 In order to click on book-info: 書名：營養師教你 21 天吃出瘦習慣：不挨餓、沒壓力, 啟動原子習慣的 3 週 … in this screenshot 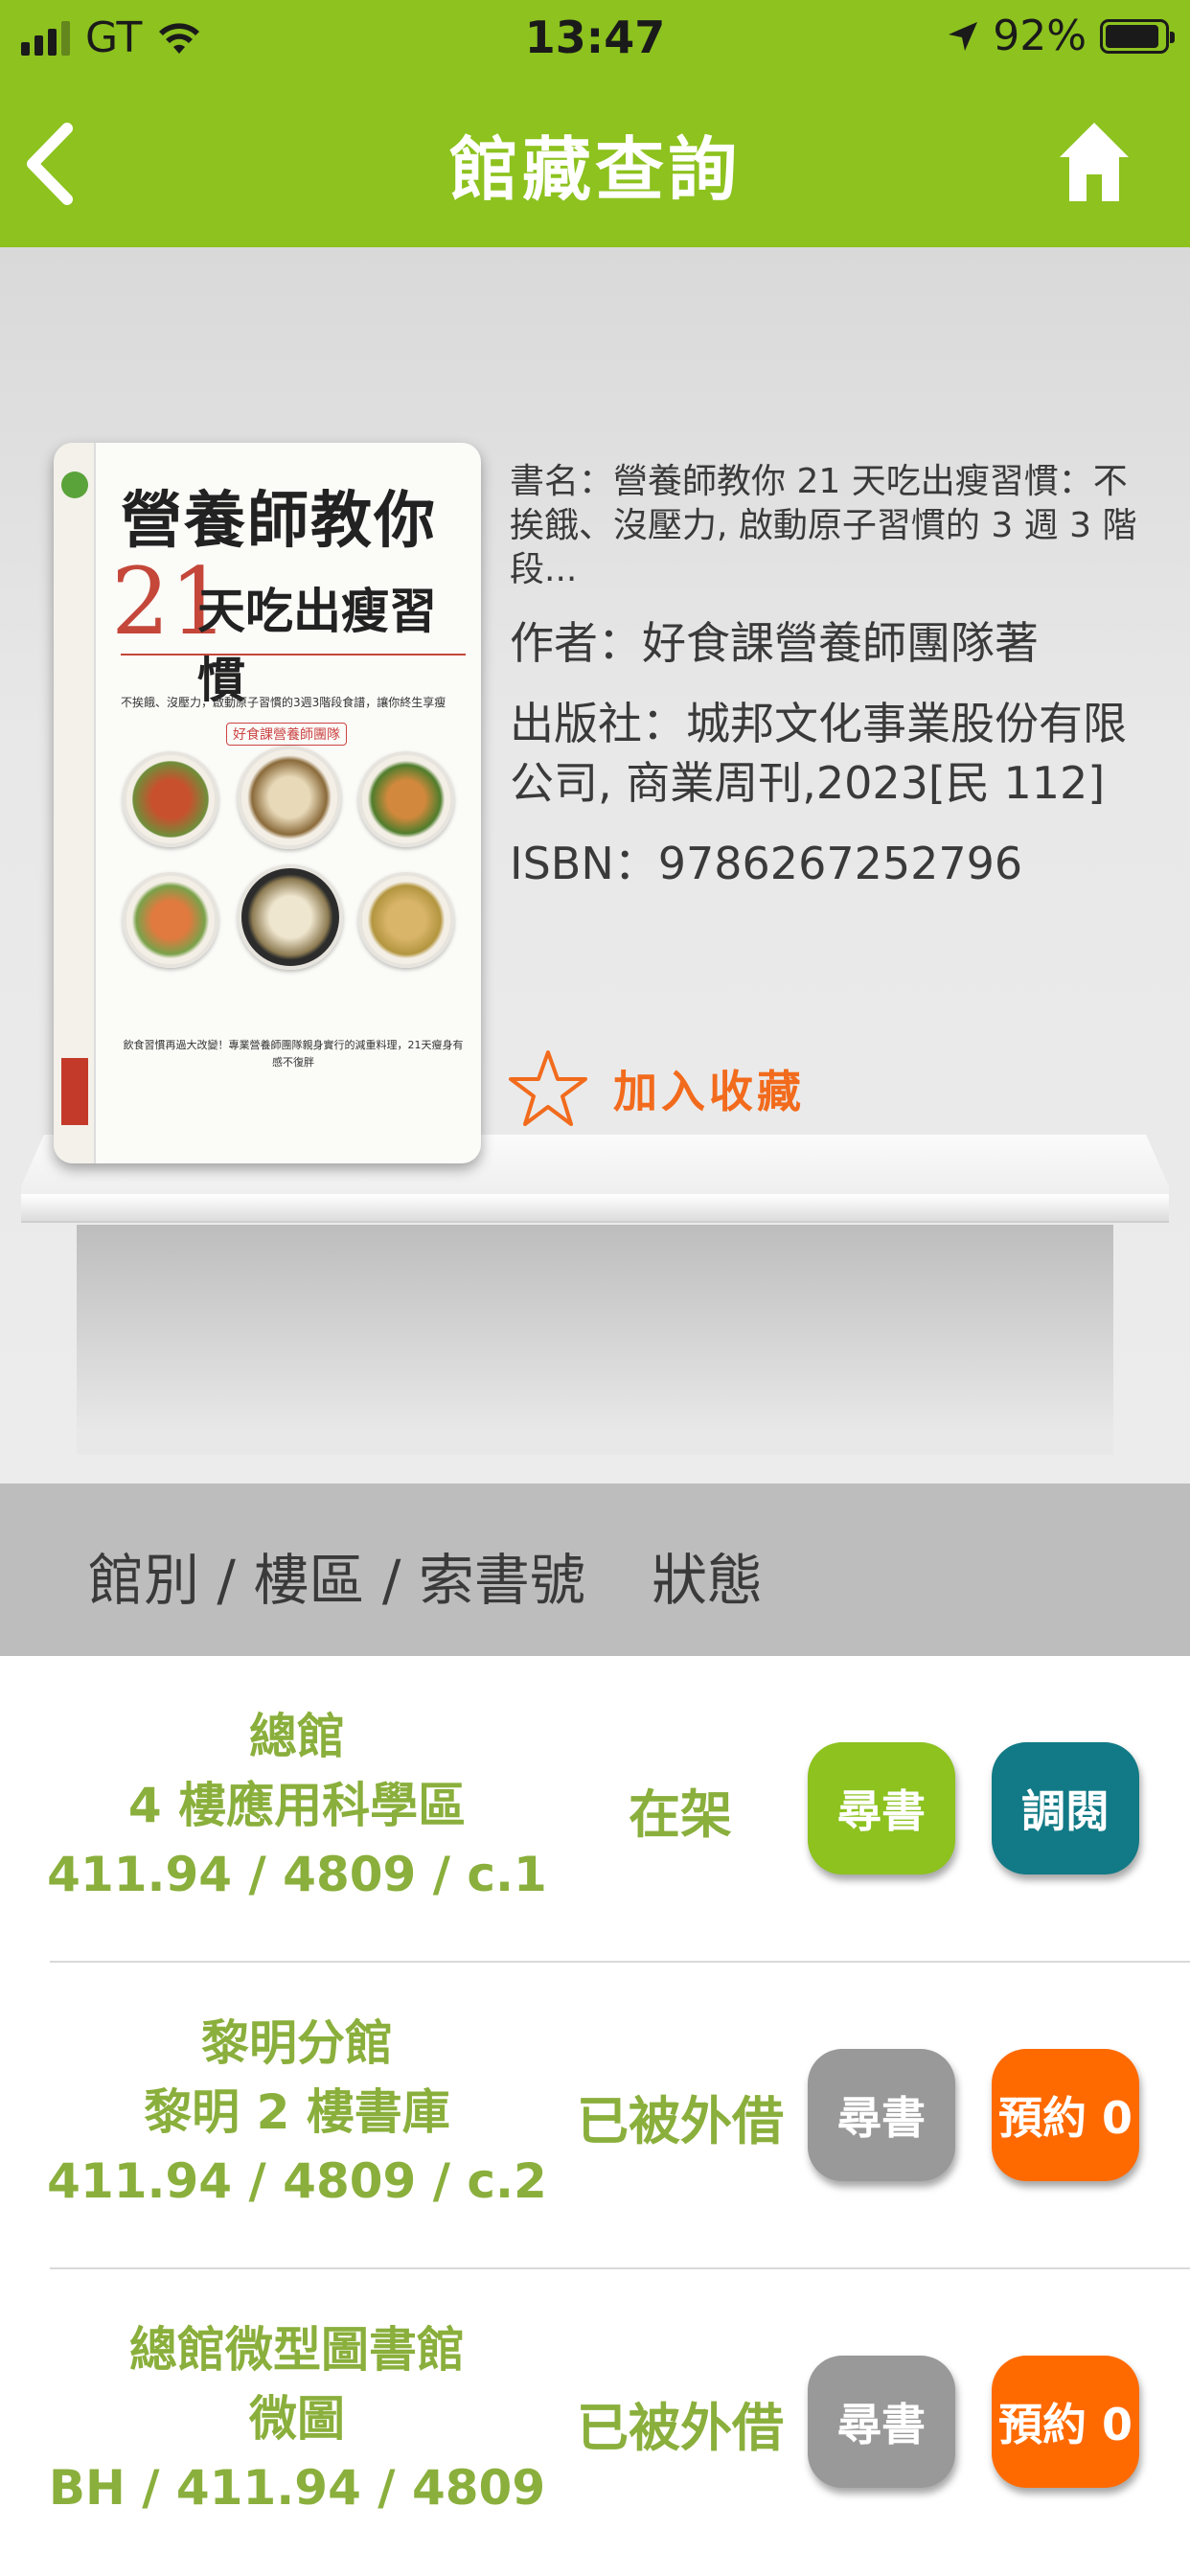, I will do `click(836, 676)`.